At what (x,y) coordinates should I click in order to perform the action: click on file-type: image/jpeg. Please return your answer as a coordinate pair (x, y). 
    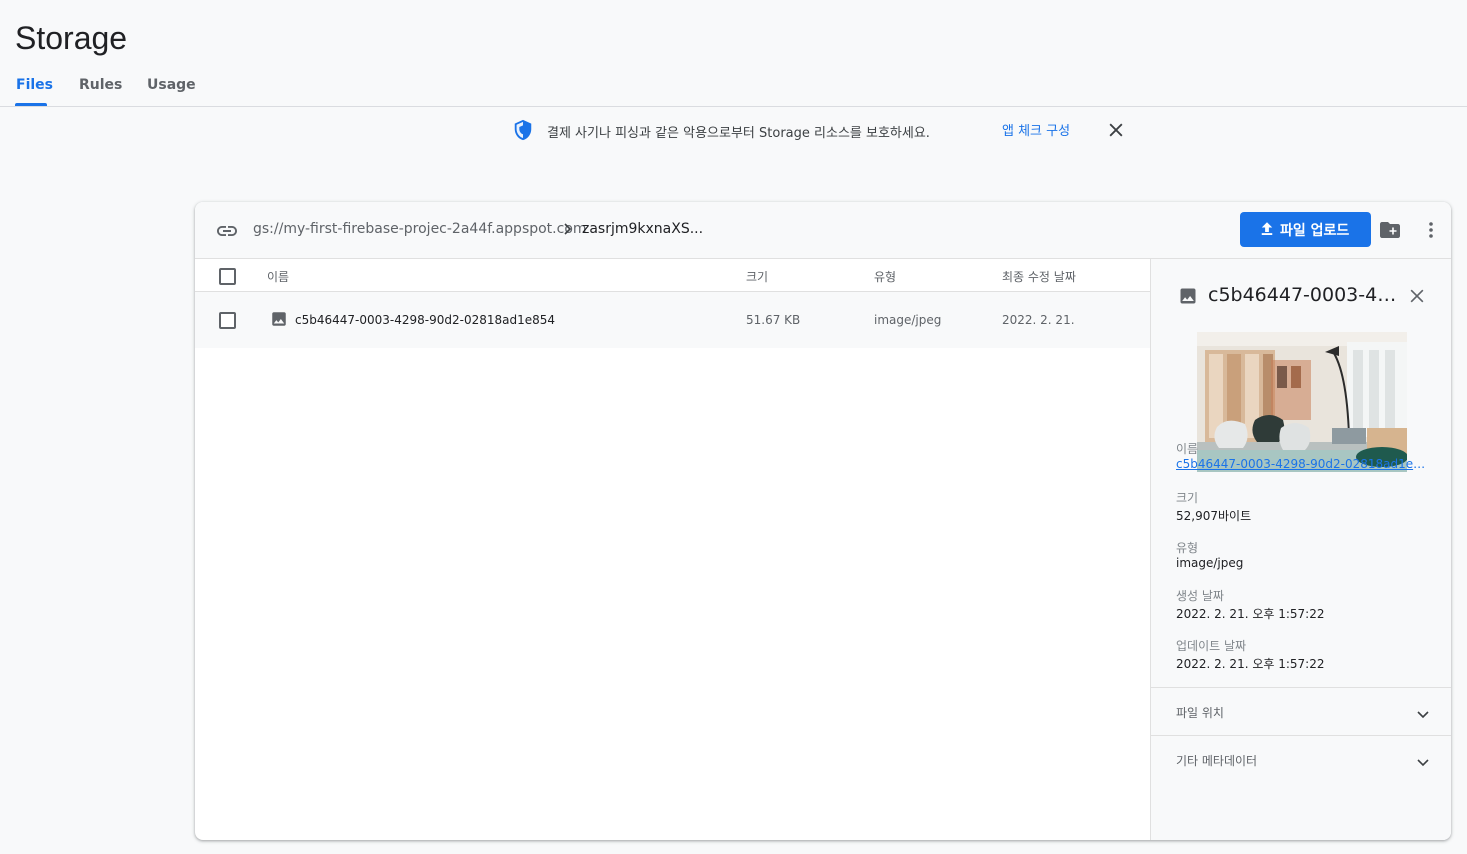
    Looking at the image, I should click on (908, 320).